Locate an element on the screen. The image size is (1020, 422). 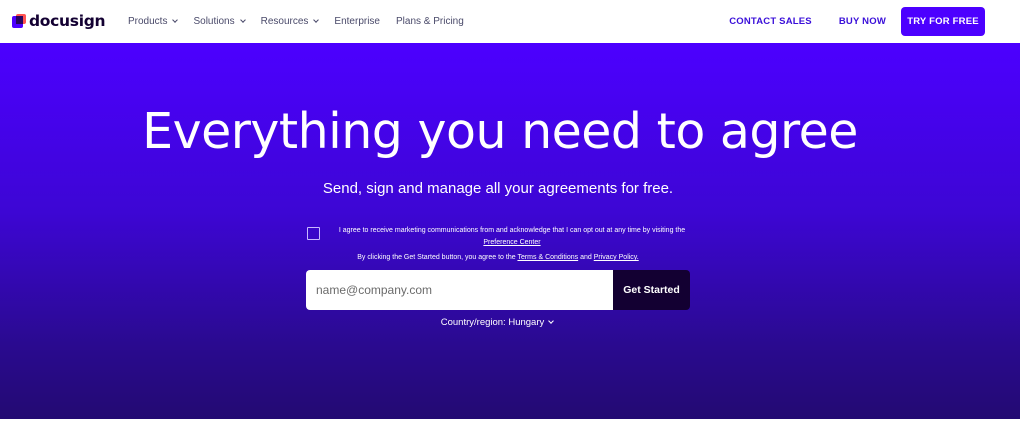
nav-actions: CONTACT SALES BUY NOW TRY FOR FREE is located at coordinates (857, 21).